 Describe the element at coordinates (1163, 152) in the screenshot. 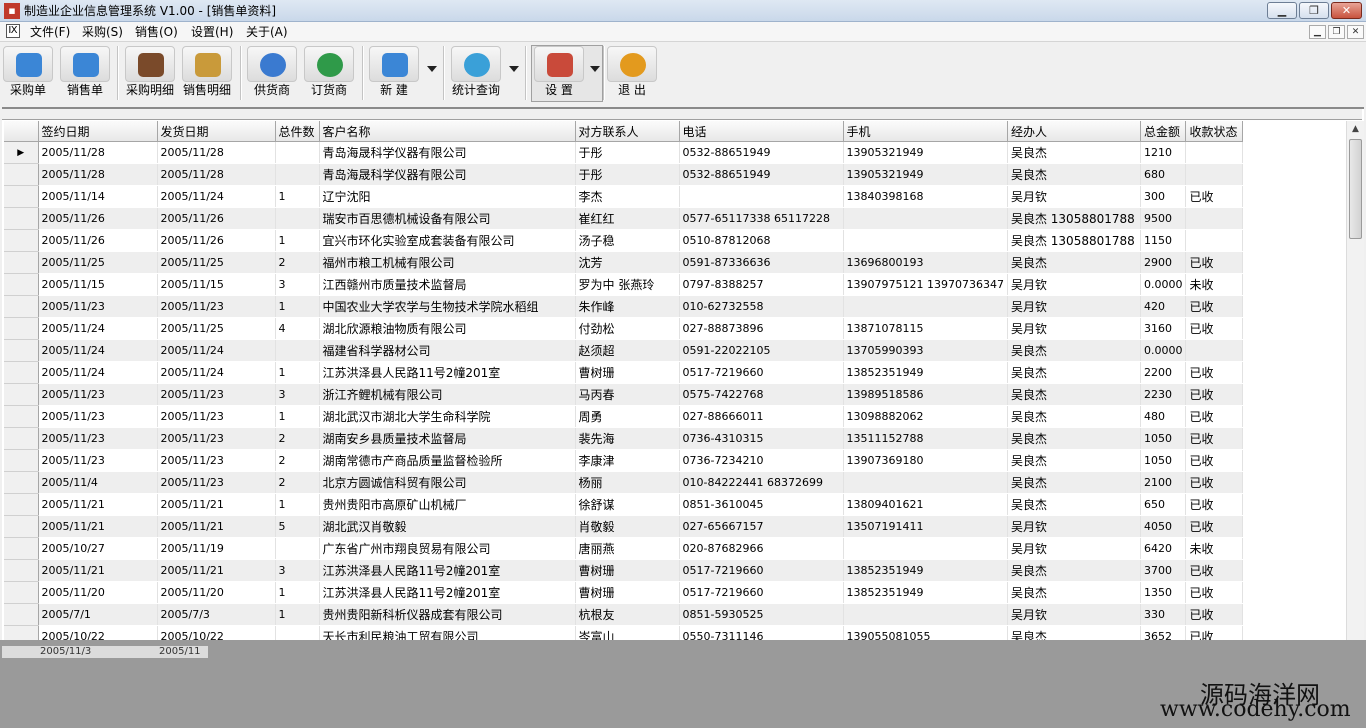

I see `table-cell: 1210` at that location.